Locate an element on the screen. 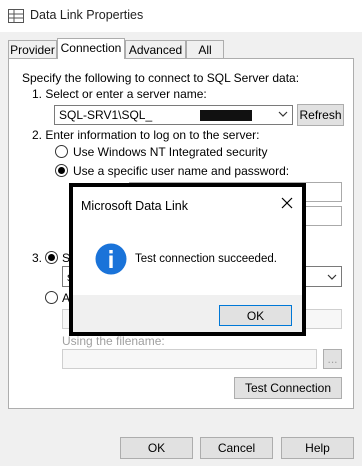 The image size is (362, 466). tab-connection: Connection is located at coordinates (91, 48).